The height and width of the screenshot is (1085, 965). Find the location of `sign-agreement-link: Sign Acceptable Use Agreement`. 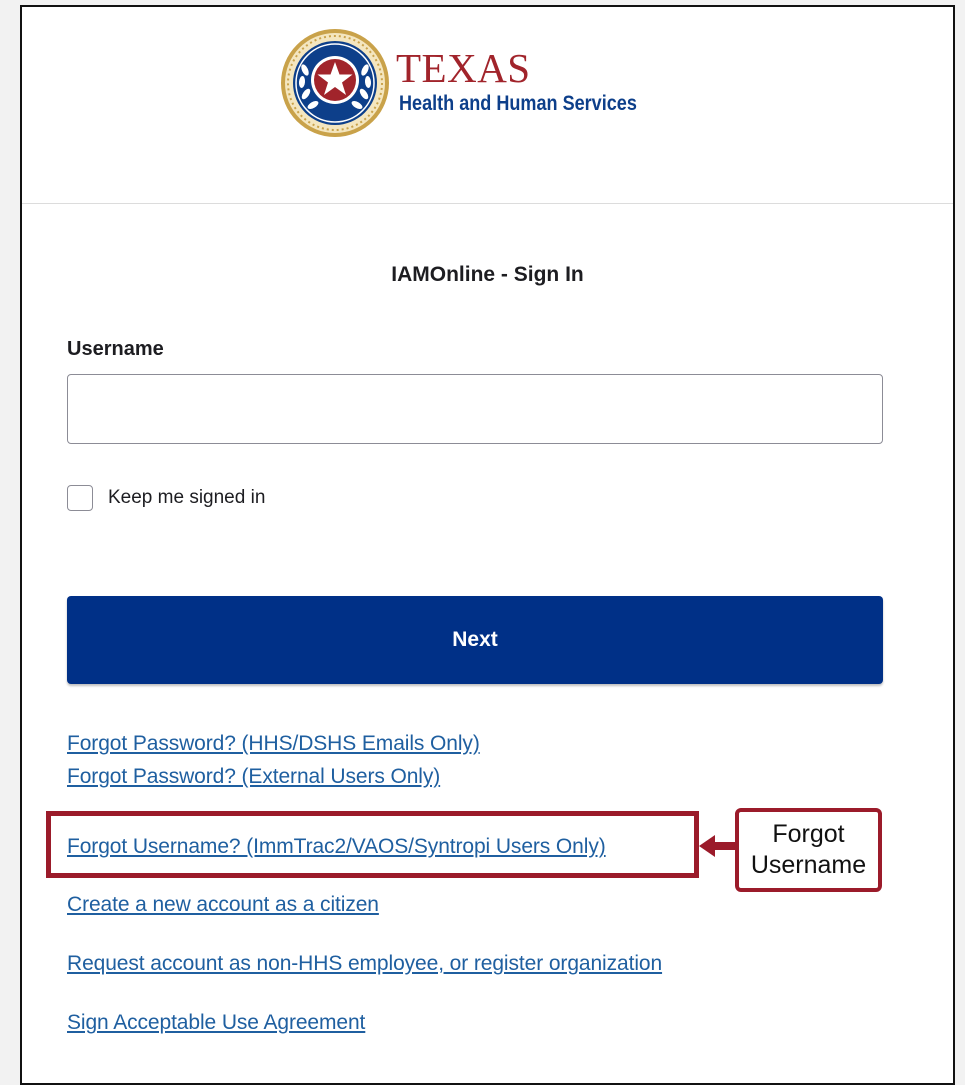

sign-agreement-link: Sign Acceptable Use Agreement is located at coordinates (216, 1023).